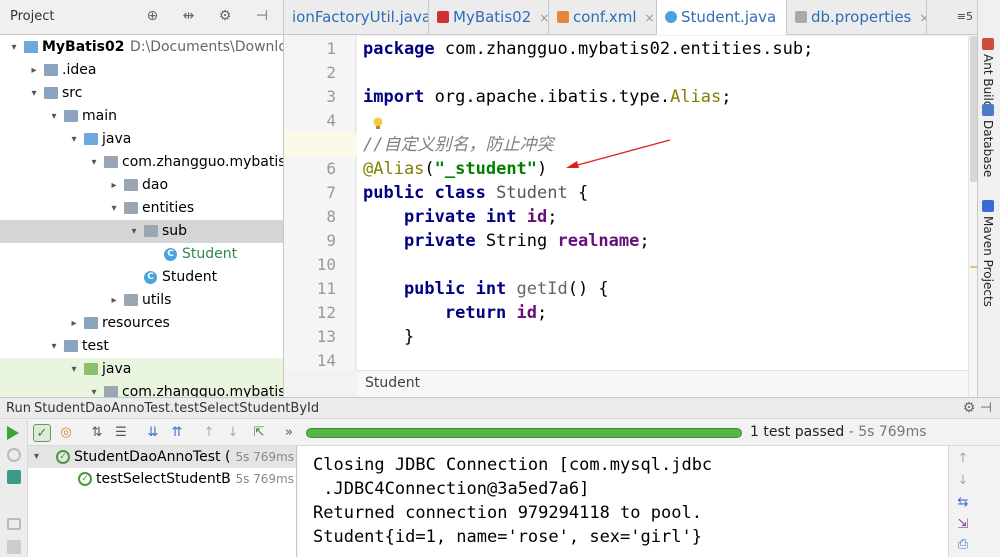 This screenshot has width=1000, height=557. What do you see at coordinates (13, 433) in the screenshot?
I see `rerun-icon` at bounding box center [13, 433].